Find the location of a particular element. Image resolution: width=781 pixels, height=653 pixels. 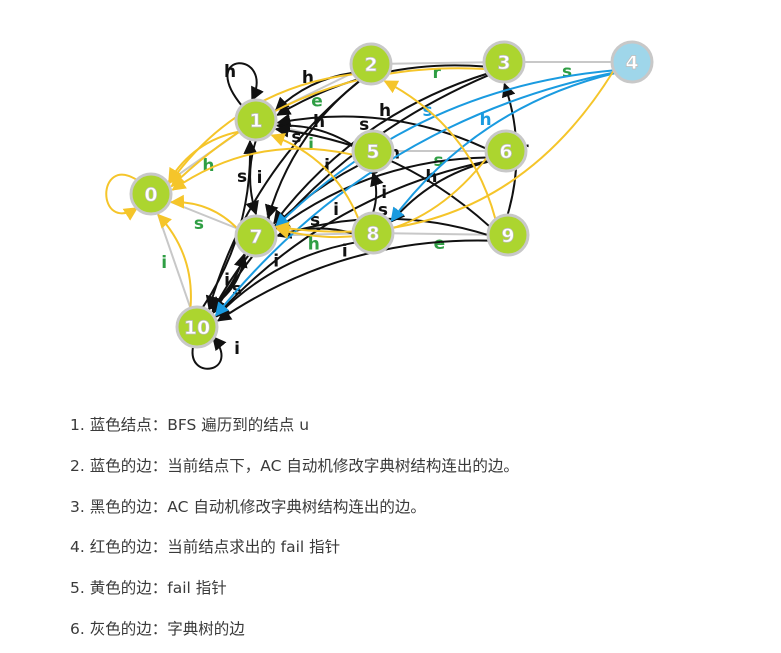

legend-item-number: 5. is located at coordinates (77, 588).